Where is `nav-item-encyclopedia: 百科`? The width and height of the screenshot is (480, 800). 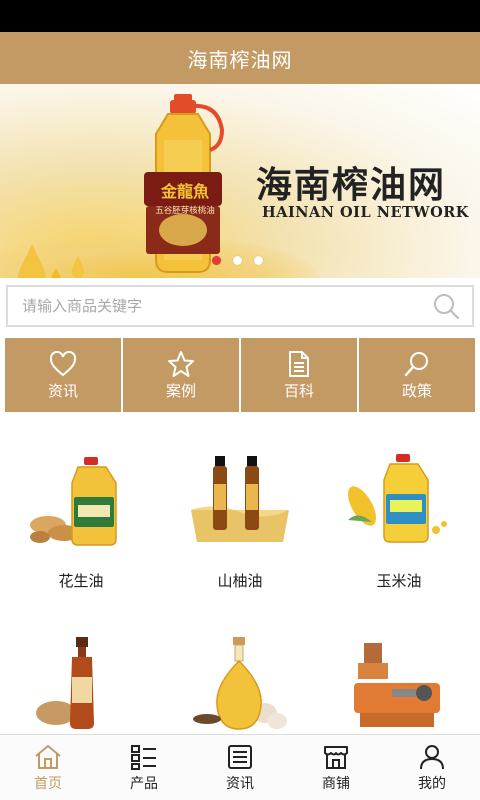 nav-item-encyclopedia: 百科 is located at coordinates (299, 375).